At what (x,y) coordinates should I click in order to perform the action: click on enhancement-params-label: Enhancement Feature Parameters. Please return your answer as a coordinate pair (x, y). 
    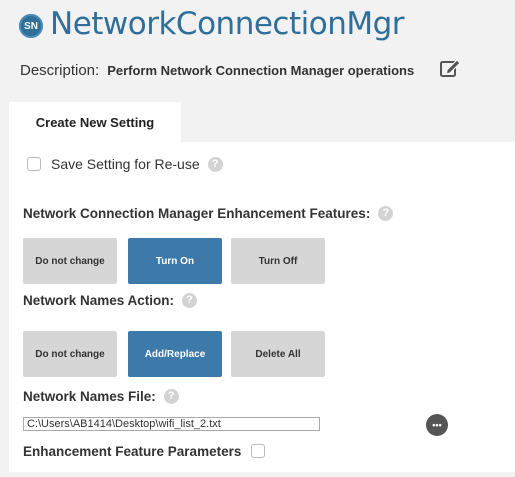
    Looking at the image, I should click on (132, 451).